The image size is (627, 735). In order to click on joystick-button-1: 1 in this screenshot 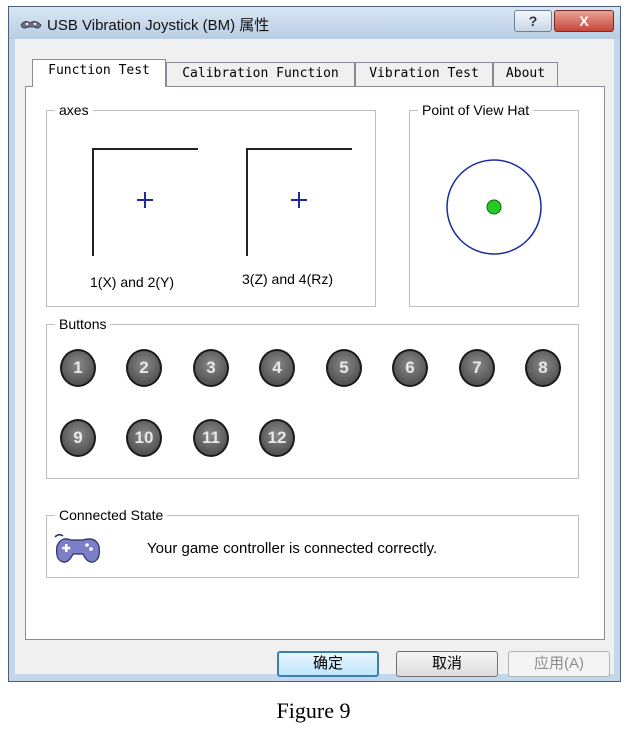, I will do `click(78, 368)`.